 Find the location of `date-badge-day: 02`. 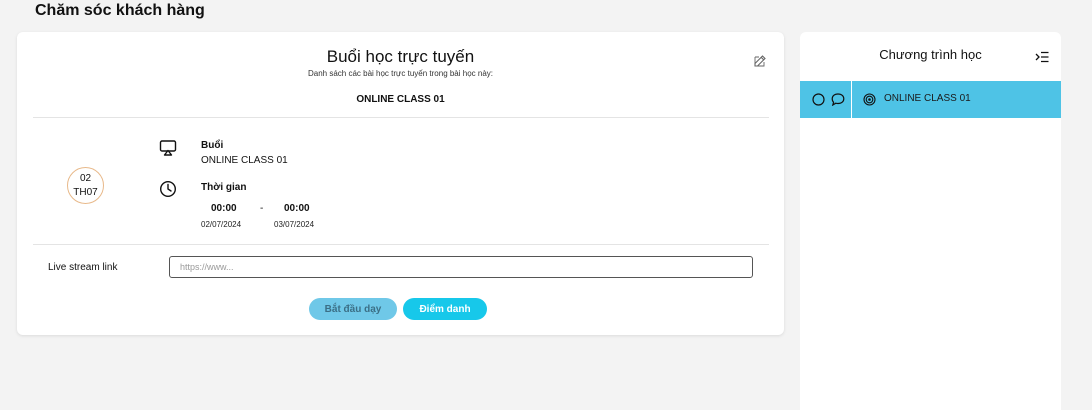

date-badge-day: 02 is located at coordinates (85, 178).